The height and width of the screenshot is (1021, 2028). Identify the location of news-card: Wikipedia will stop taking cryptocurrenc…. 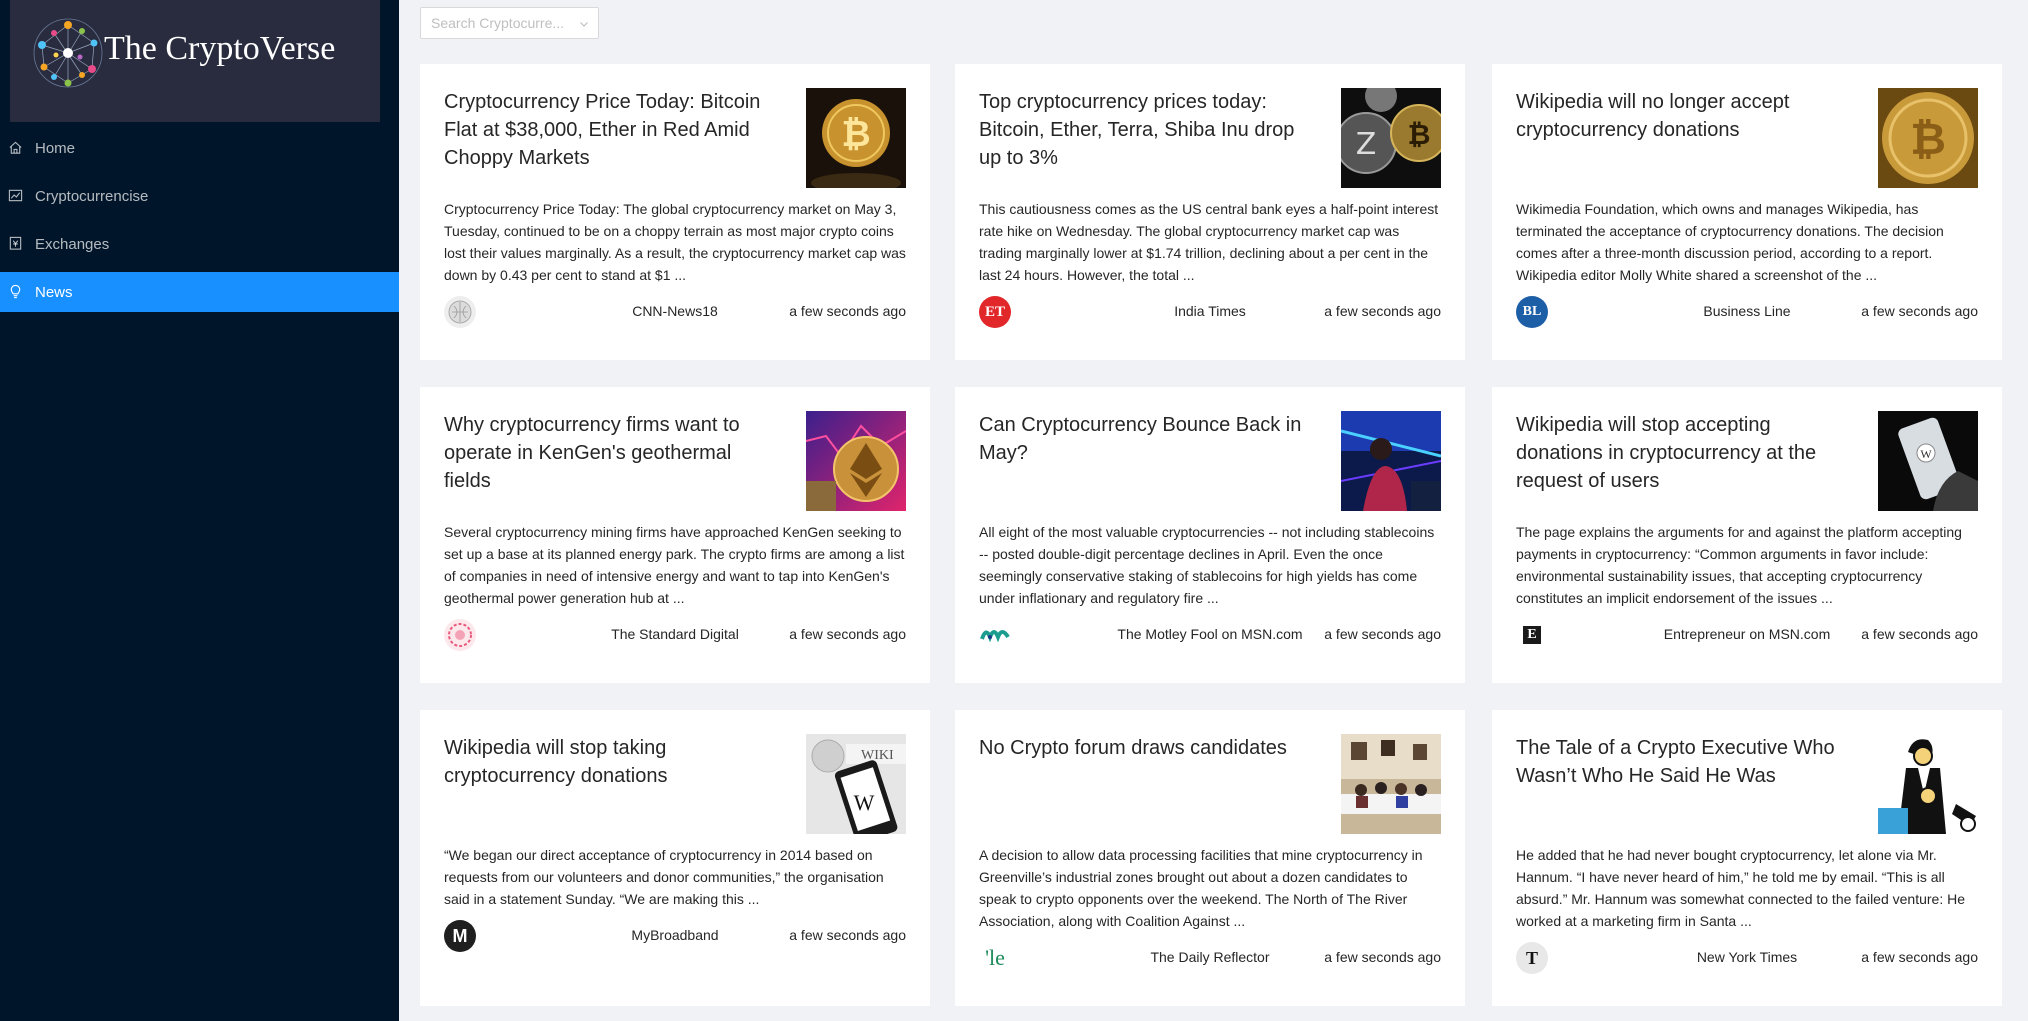
(675, 858).